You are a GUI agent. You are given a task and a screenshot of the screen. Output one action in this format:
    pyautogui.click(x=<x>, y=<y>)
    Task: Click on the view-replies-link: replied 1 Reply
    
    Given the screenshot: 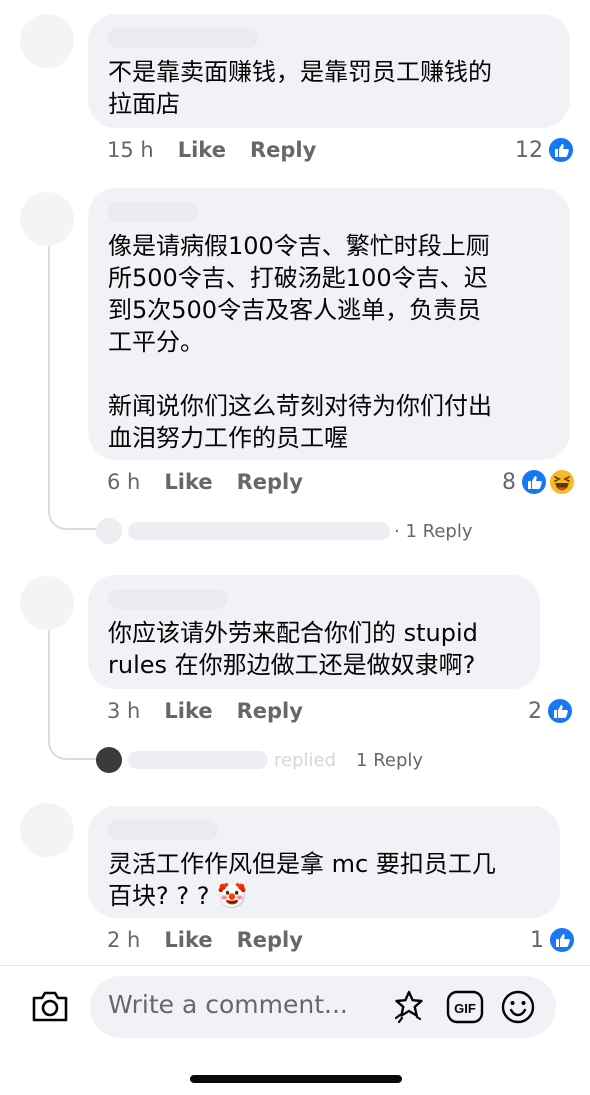 What is the action you would take?
    pyautogui.click(x=259, y=760)
    